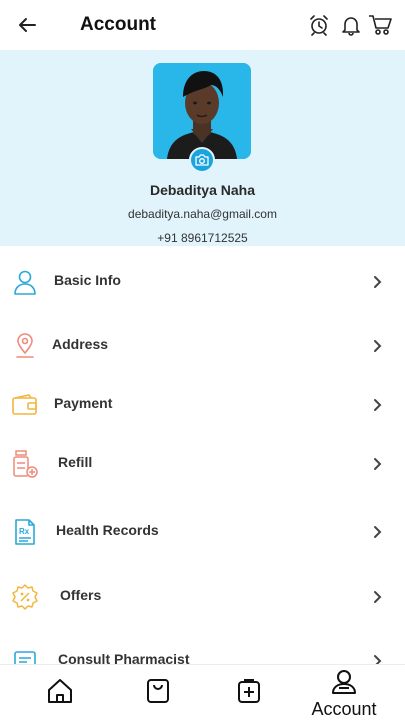 The image size is (405, 720). What do you see at coordinates (202, 597) in the screenshot?
I see `menu-item-offers: Offers` at bounding box center [202, 597].